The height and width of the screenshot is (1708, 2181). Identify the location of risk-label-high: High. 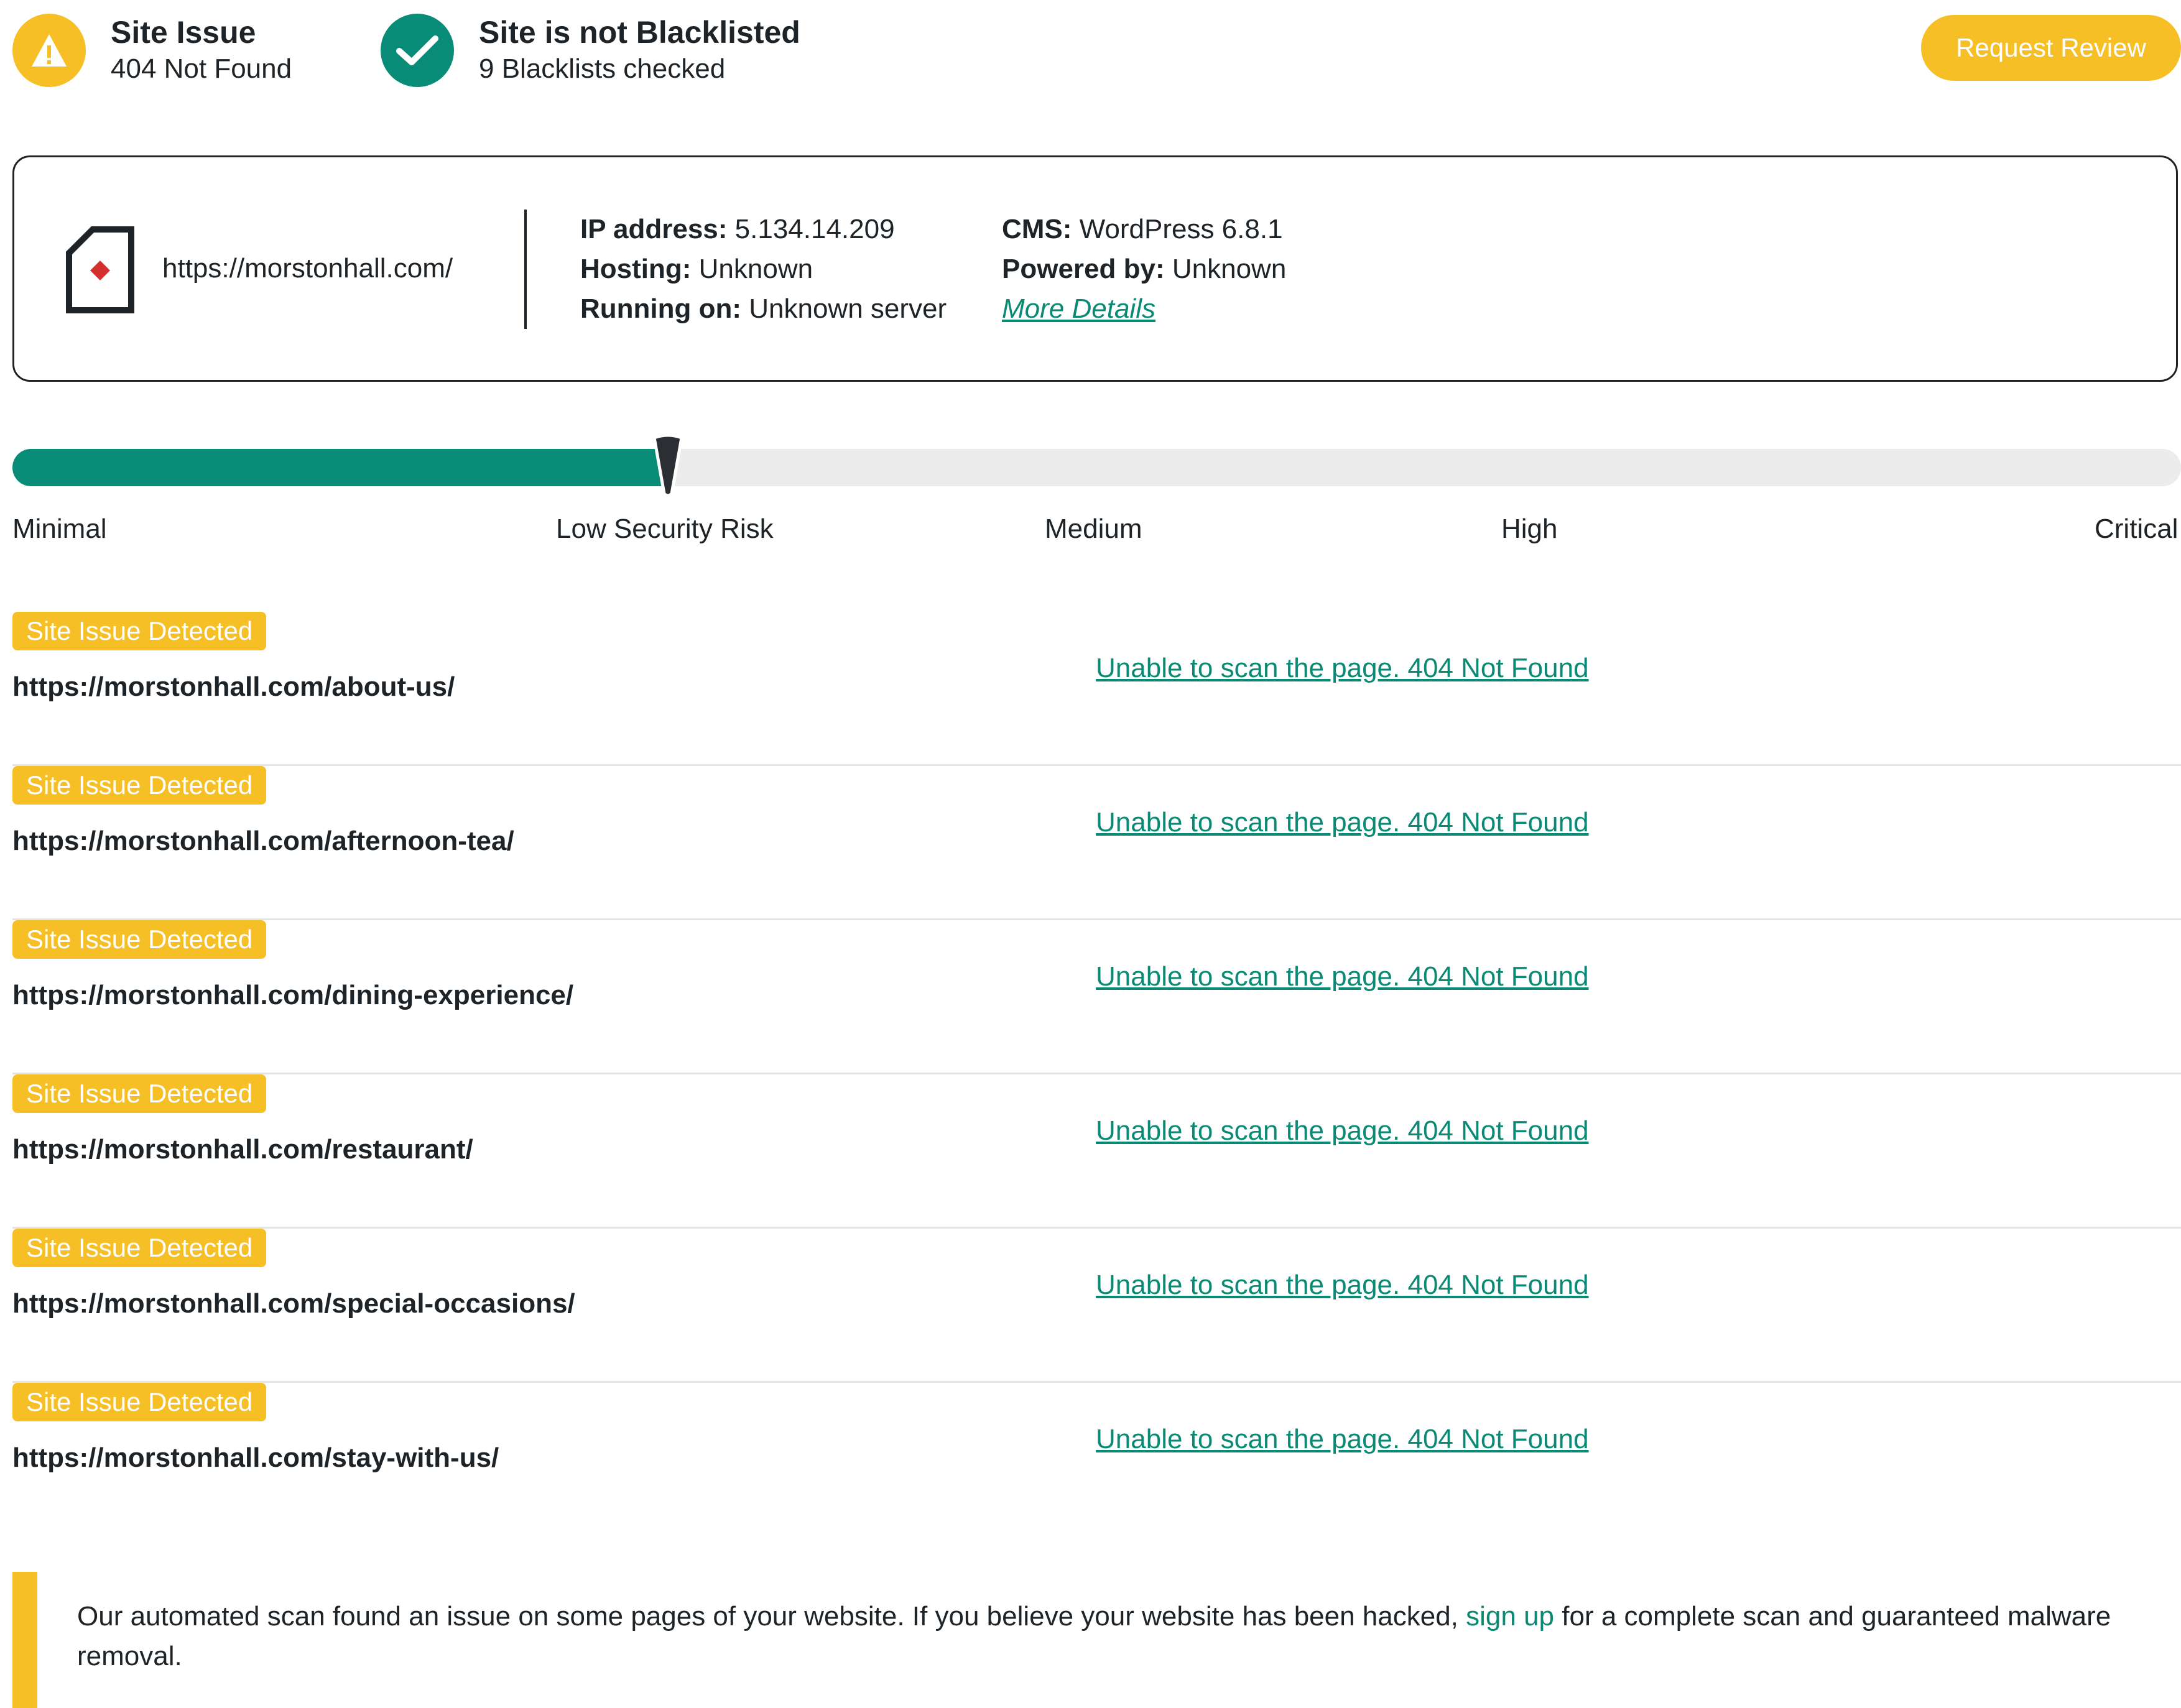
(1529, 529).